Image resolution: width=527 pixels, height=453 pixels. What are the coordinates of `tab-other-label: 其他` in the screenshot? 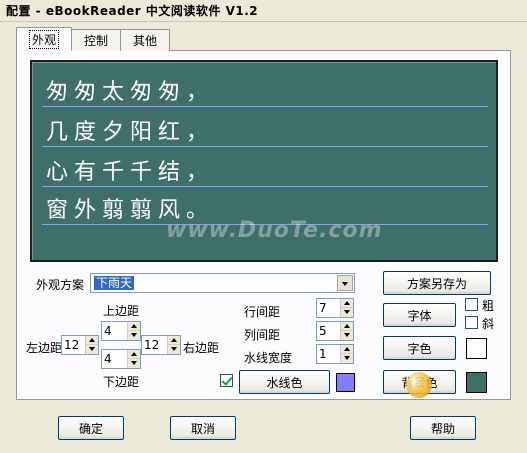 It's located at (145, 41).